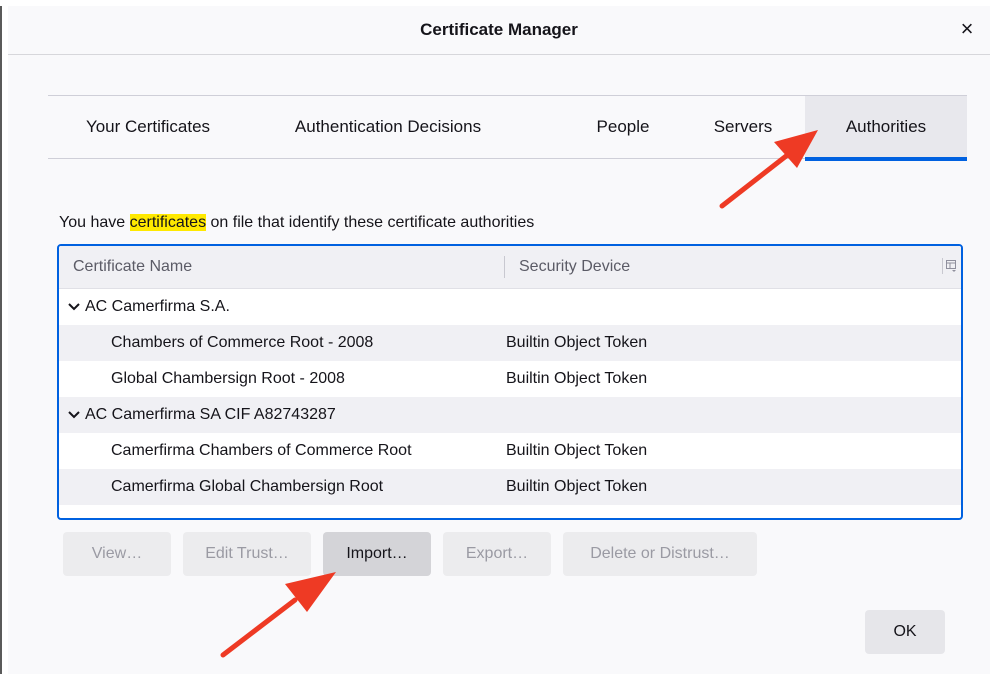  I want to click on tab-authorities-label: Authorities, so click(886, 126).